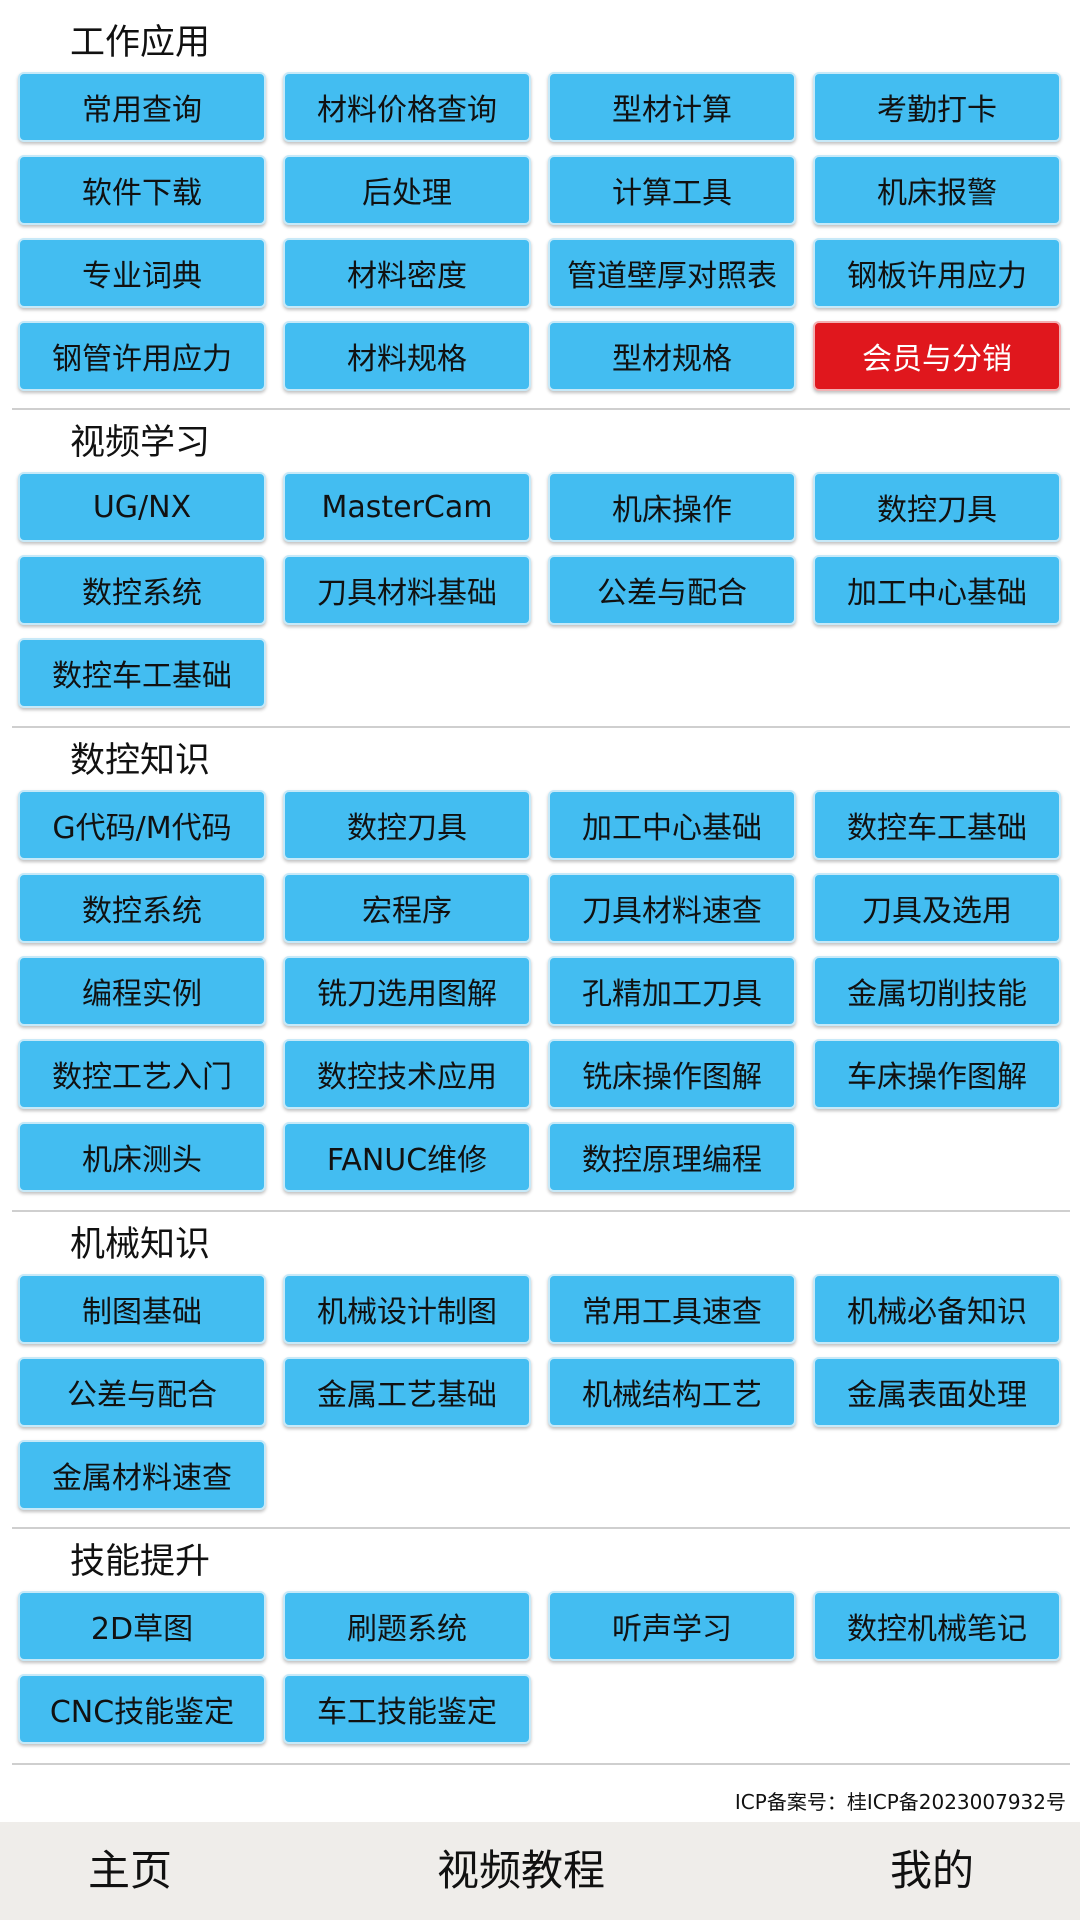 This screenshot has height=1920, width=1080. I want to click on audio-learning-button: 听声学习, so click(672, 1626).